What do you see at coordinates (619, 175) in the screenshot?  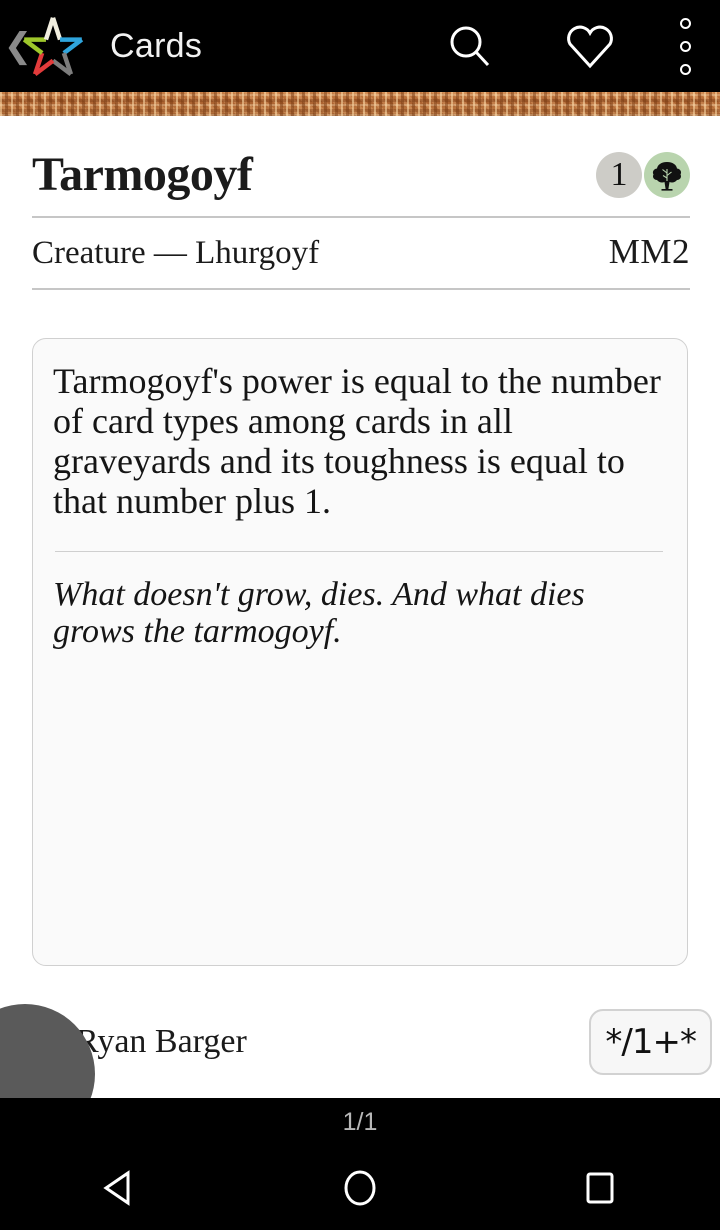 I see `generic-mana-icon: 1` at bounding box center [619, 175].